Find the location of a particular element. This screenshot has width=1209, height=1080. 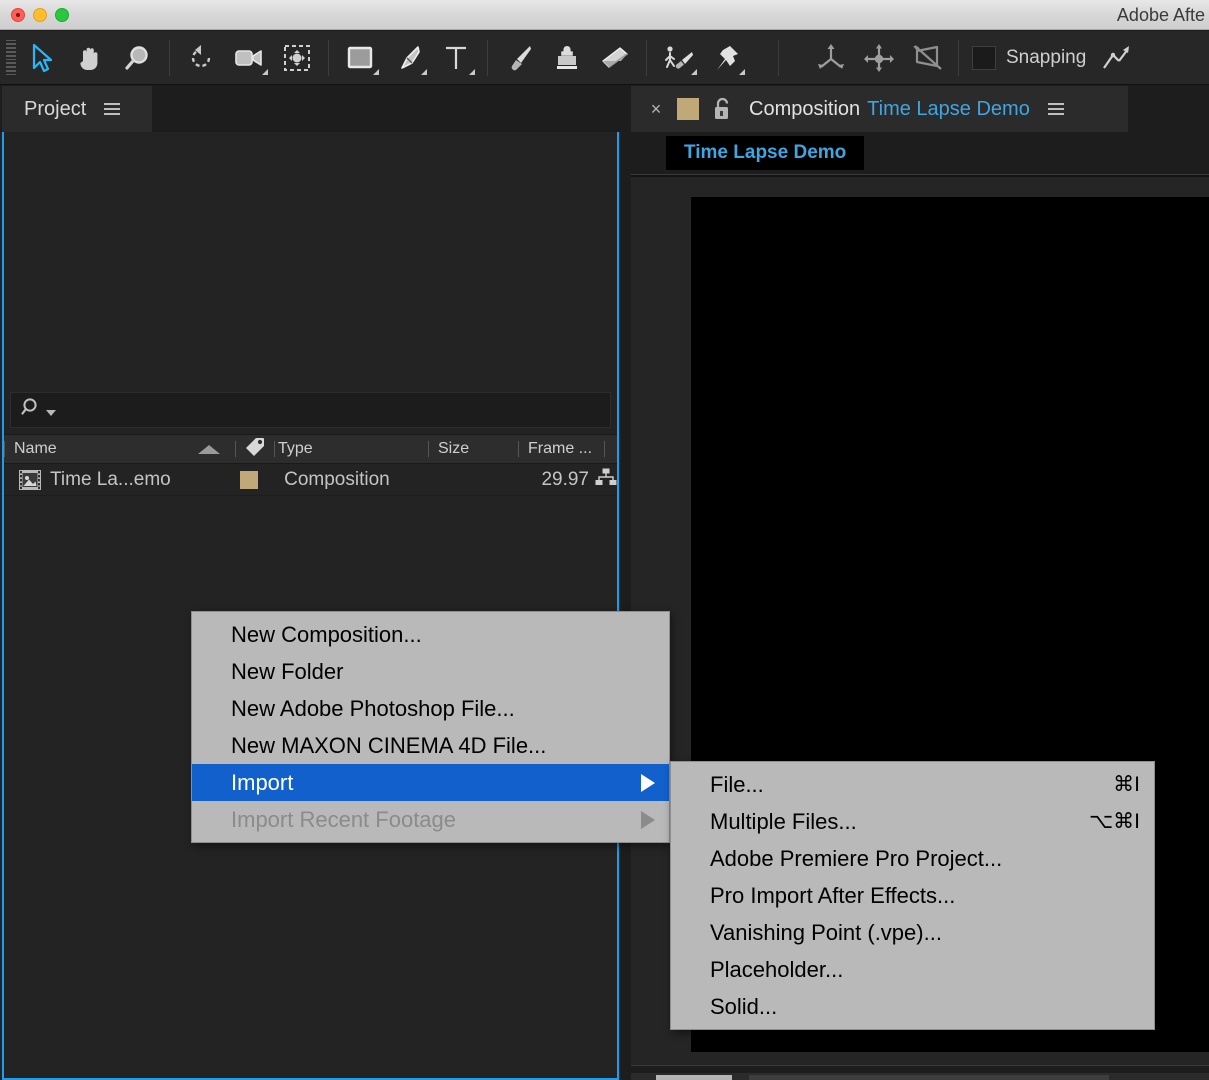

camera-tool is located at coordinates (249, 58).